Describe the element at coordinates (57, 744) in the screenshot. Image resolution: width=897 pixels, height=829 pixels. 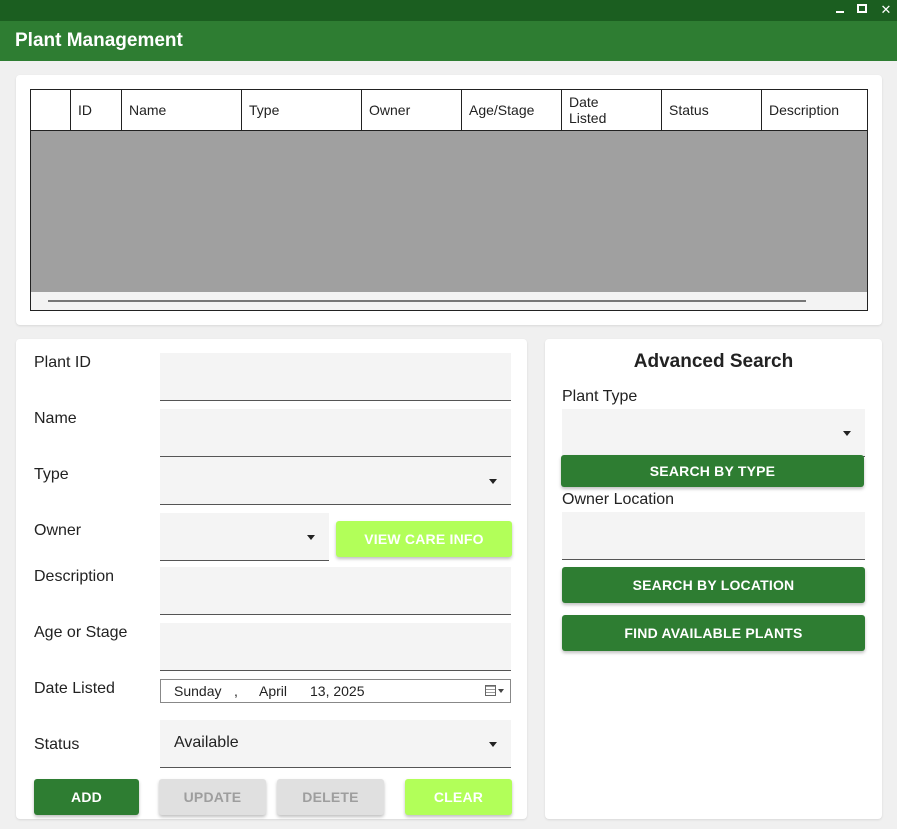
I see `status-label: Status` at that location.